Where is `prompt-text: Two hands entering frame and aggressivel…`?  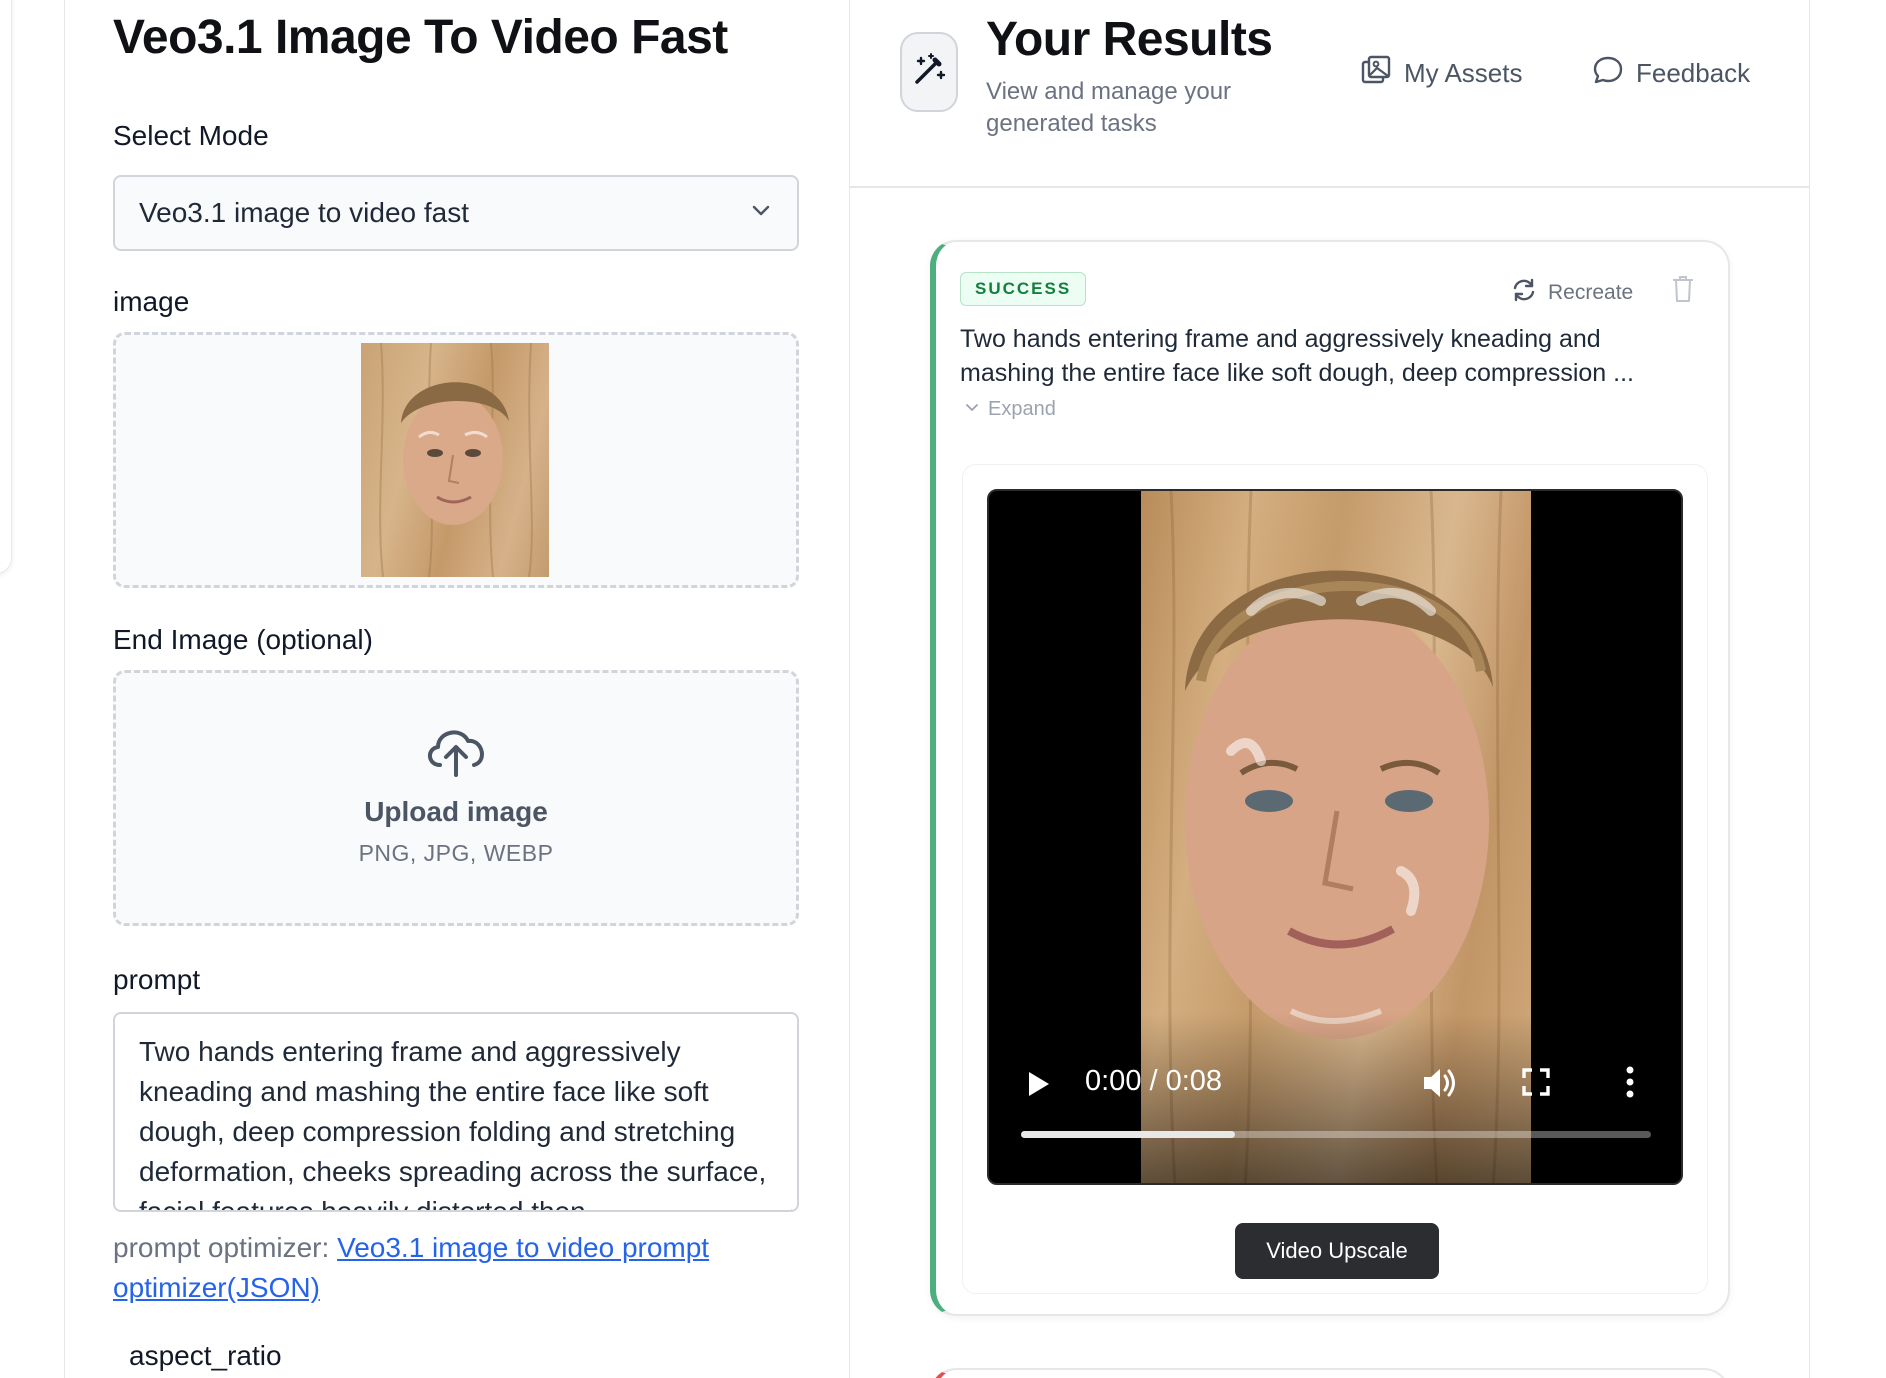
prompt-text: Two hands entering frame and aggressivel… is located at coordinates (453, 1124).